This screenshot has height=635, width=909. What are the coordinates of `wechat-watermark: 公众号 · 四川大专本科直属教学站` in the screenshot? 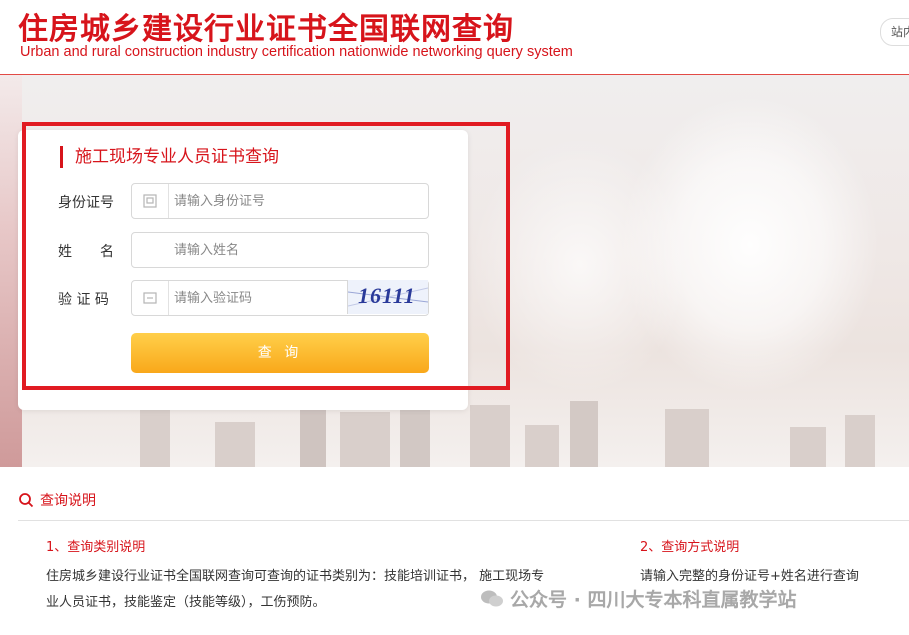 It's located at (638, 598).